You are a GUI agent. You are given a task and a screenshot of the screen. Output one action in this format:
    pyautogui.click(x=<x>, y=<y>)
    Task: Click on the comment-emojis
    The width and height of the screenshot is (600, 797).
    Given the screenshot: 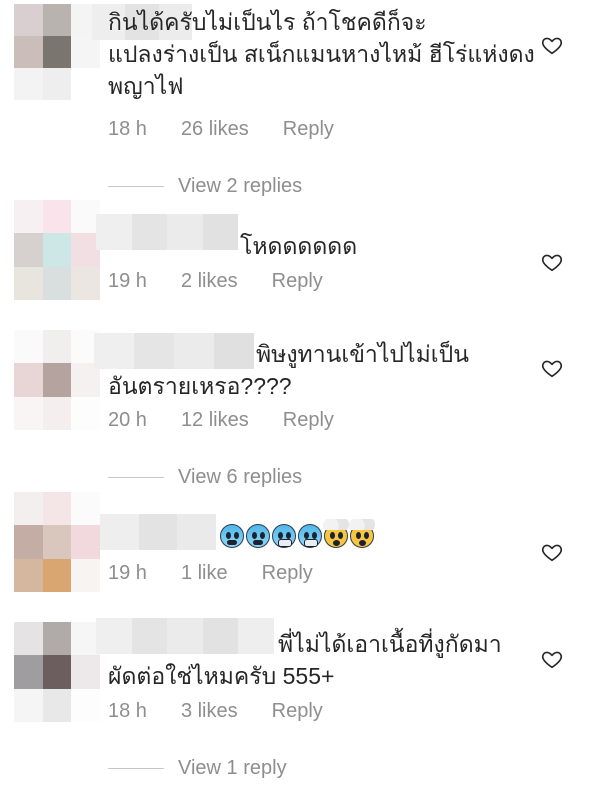 What is the action you would take?
    pyautogui.click(x=297, y=533)
    